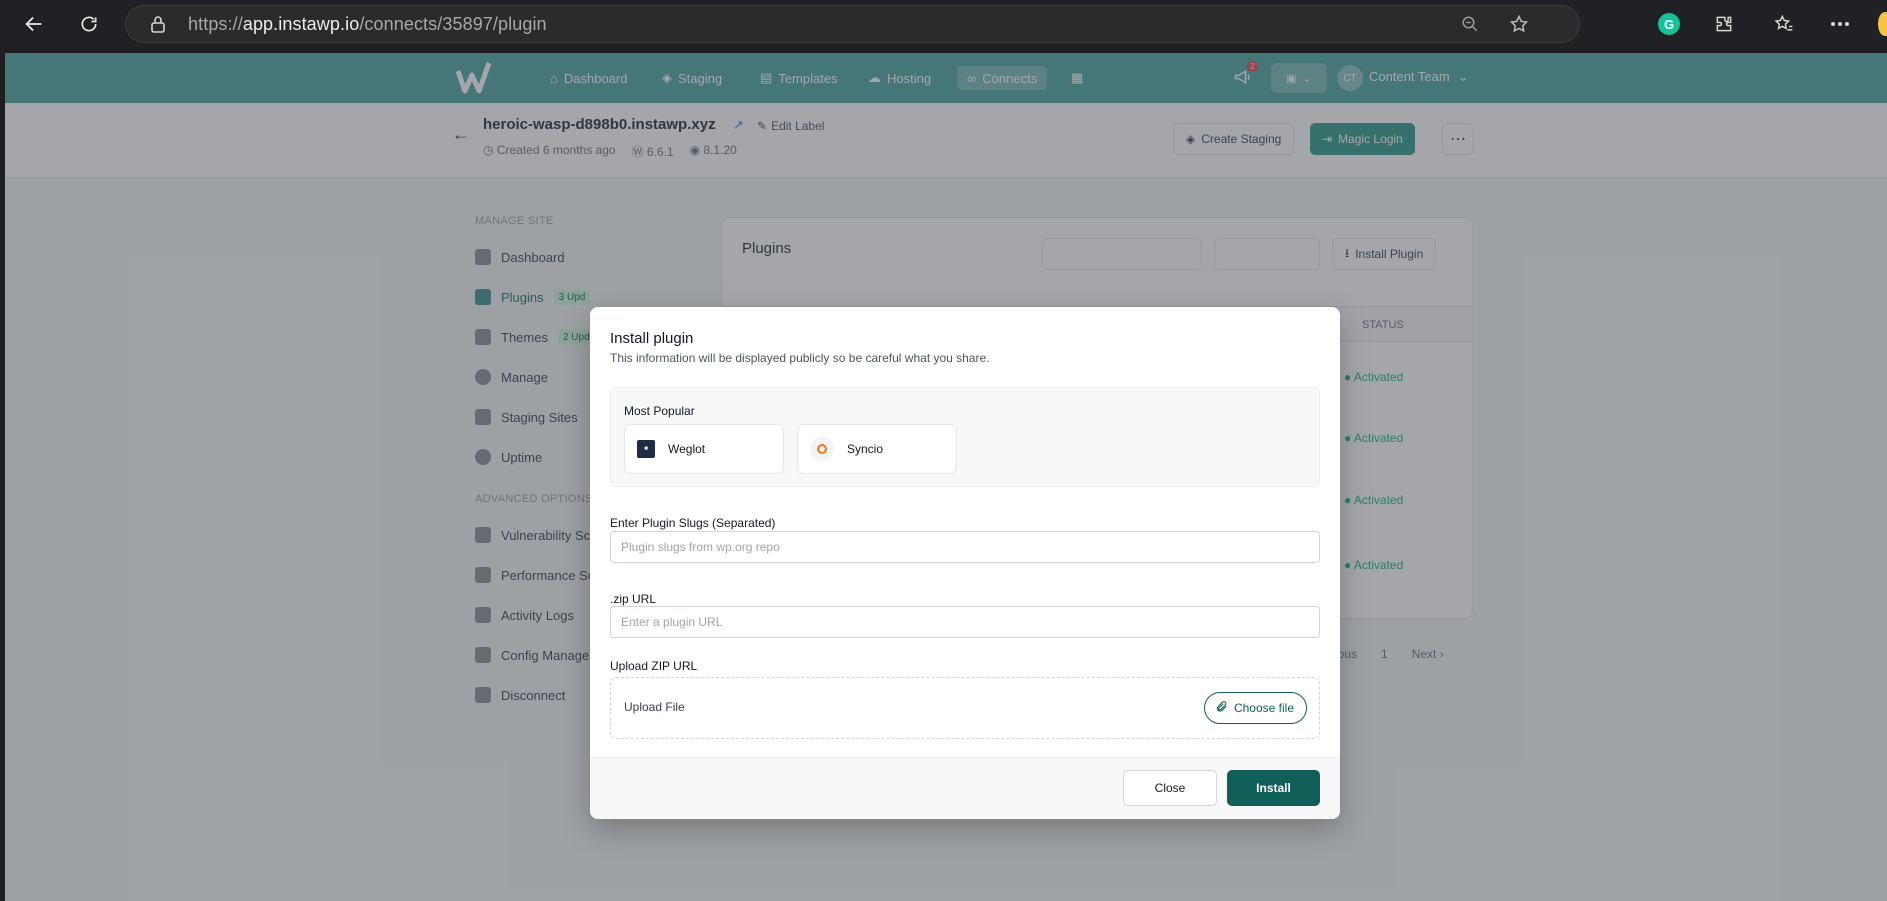 This screenshot has width=1887, height=901. Describe the element at coordinates (654, 707) in the screenshot. I see `upload-file-text: Upload File` at that location.